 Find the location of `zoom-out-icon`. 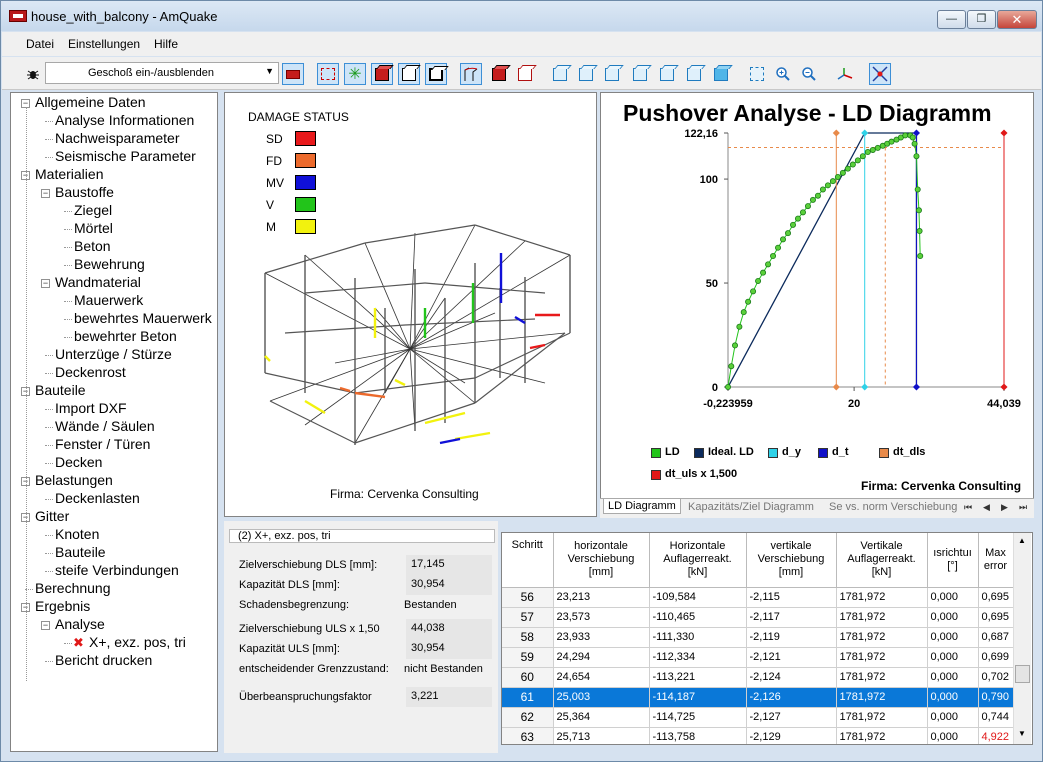

zoom-out-icon is located at coordinates (809, 74).